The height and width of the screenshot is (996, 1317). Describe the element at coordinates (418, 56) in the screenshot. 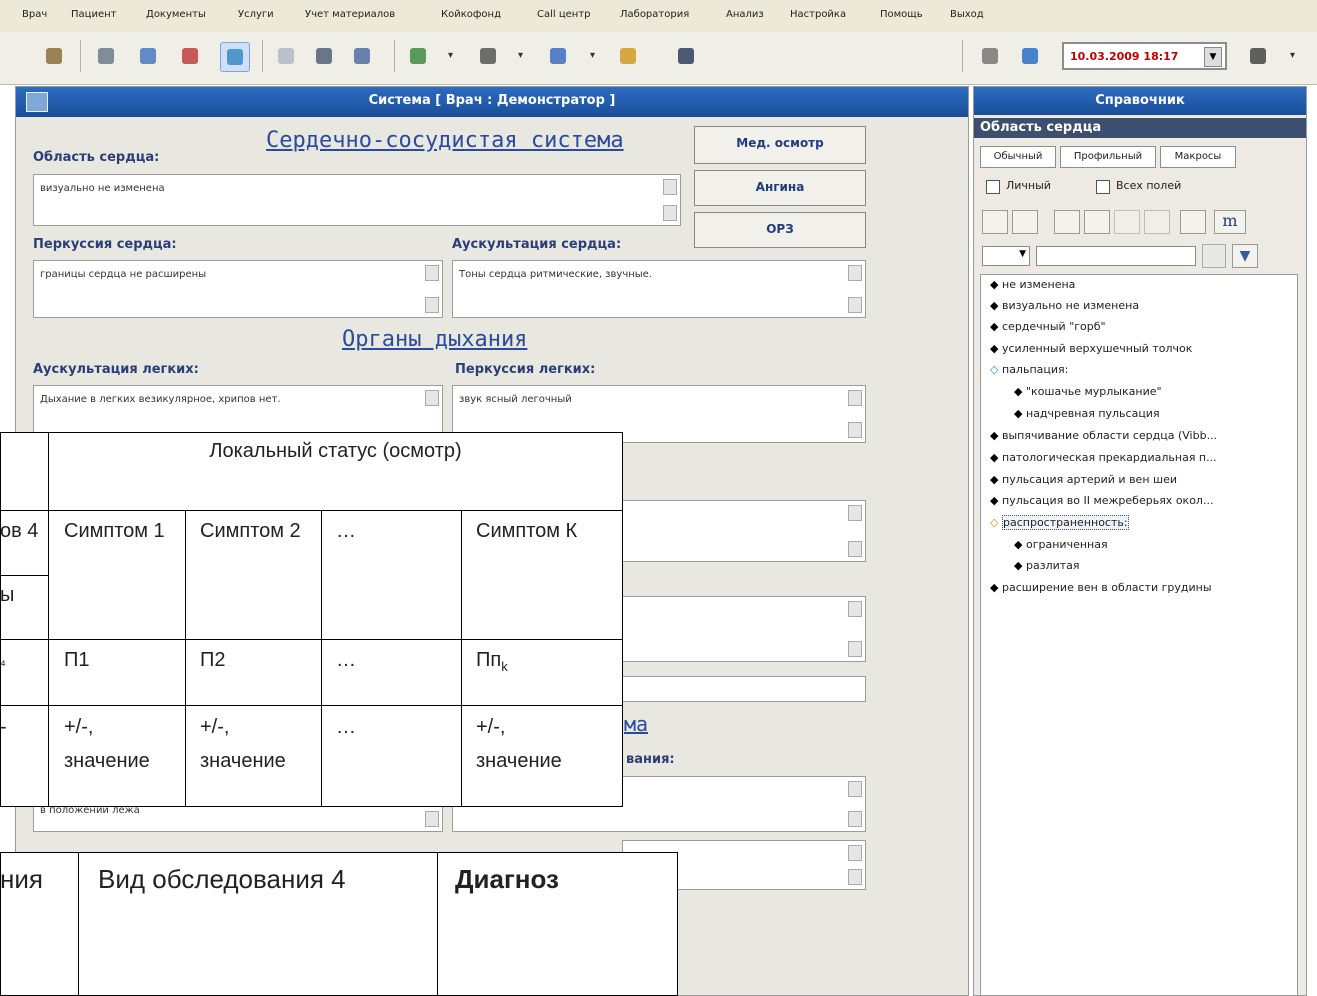

I see `tools-icon` at that location.